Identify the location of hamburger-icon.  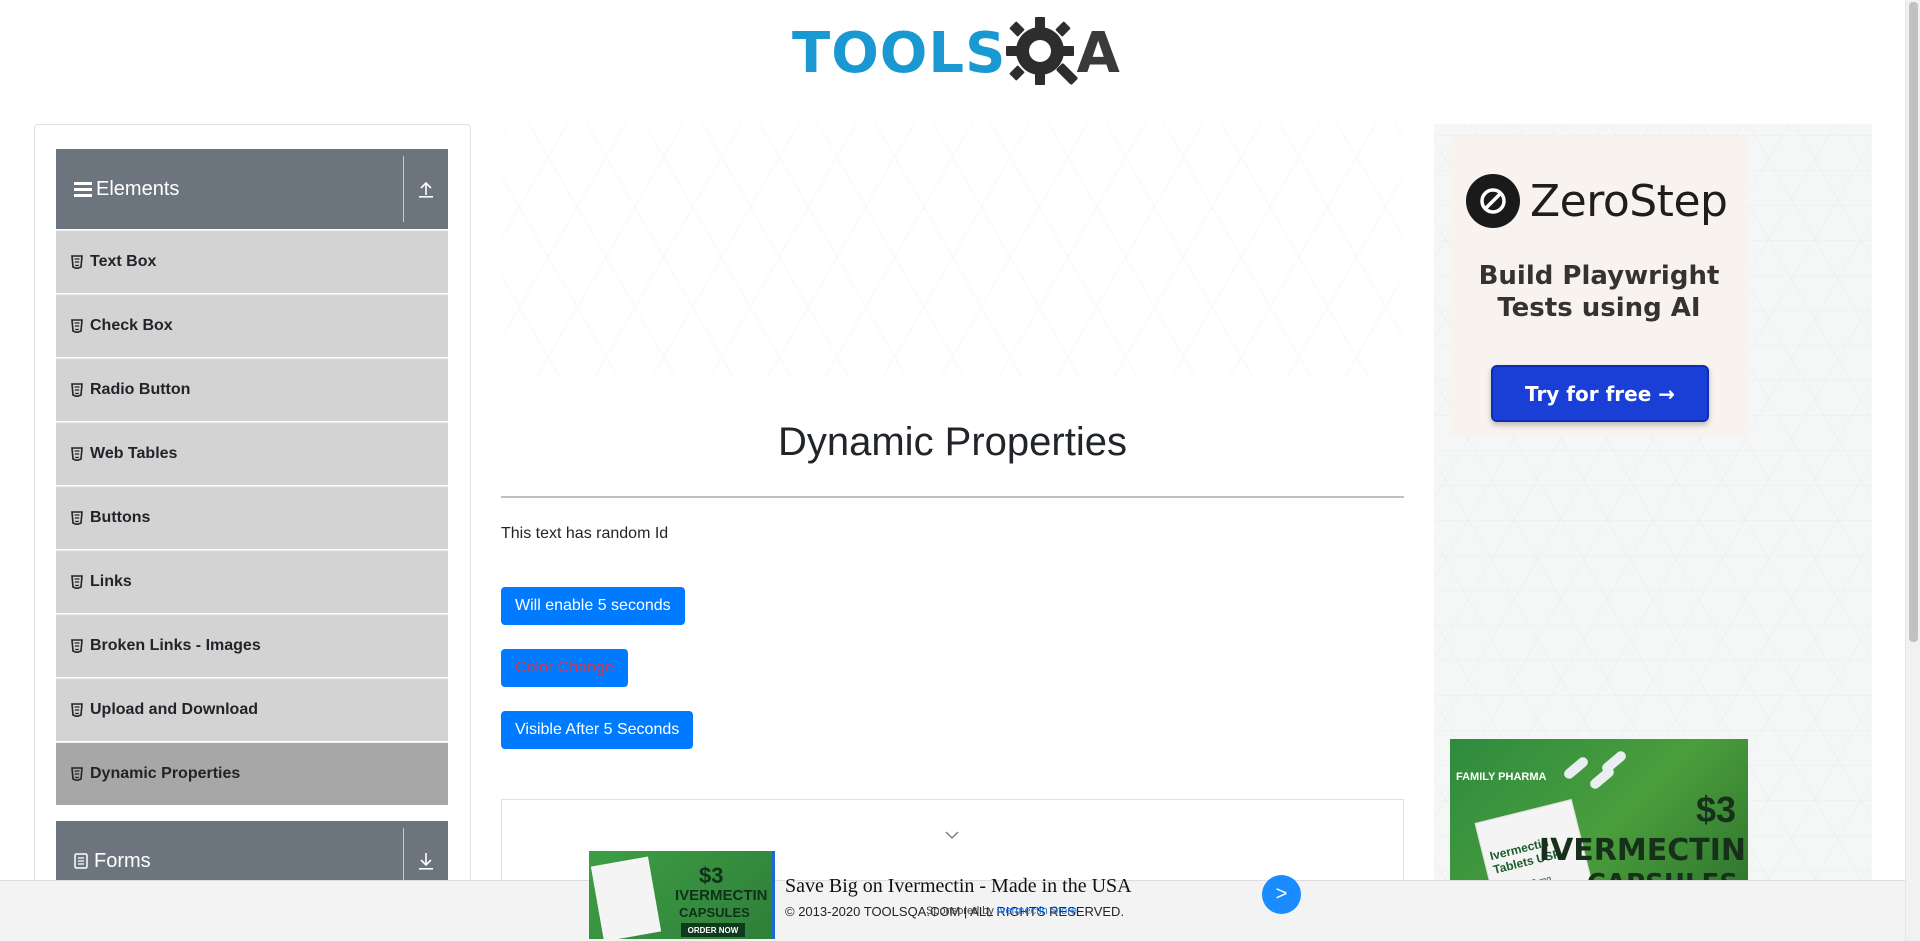
(83, 189).